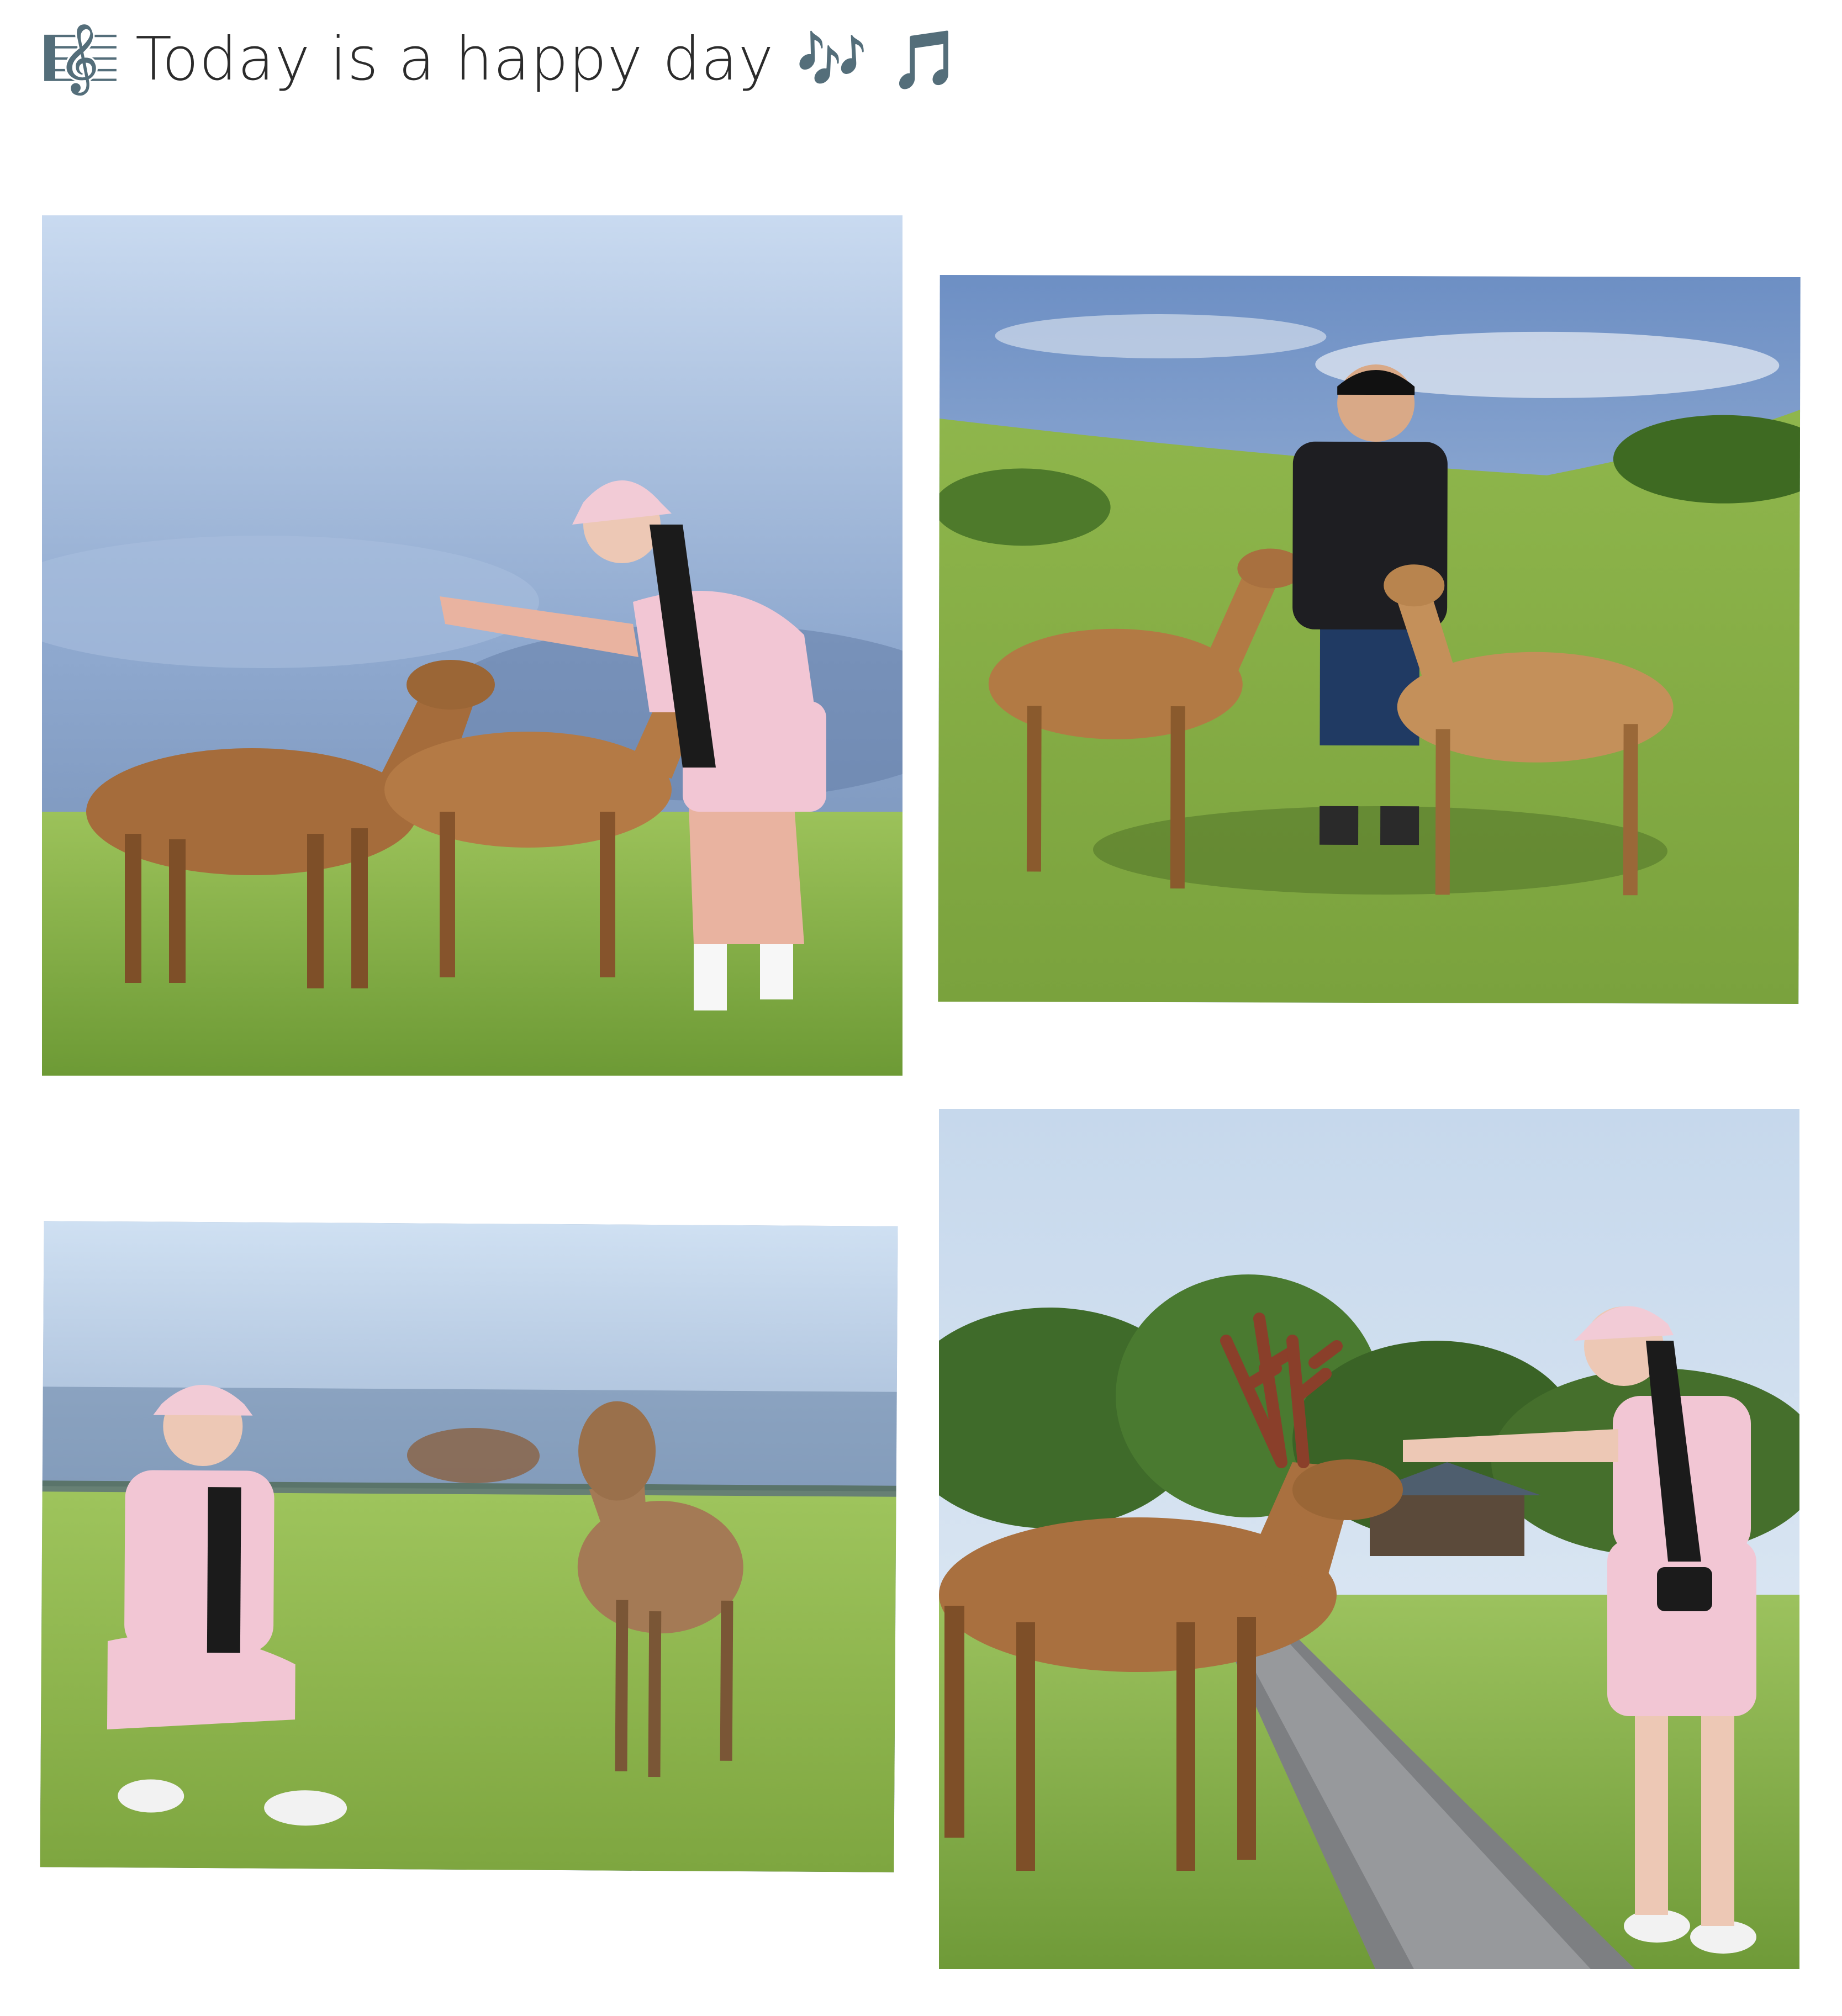  I want to click on music-note-icon: 🎵, so click(925, 59).